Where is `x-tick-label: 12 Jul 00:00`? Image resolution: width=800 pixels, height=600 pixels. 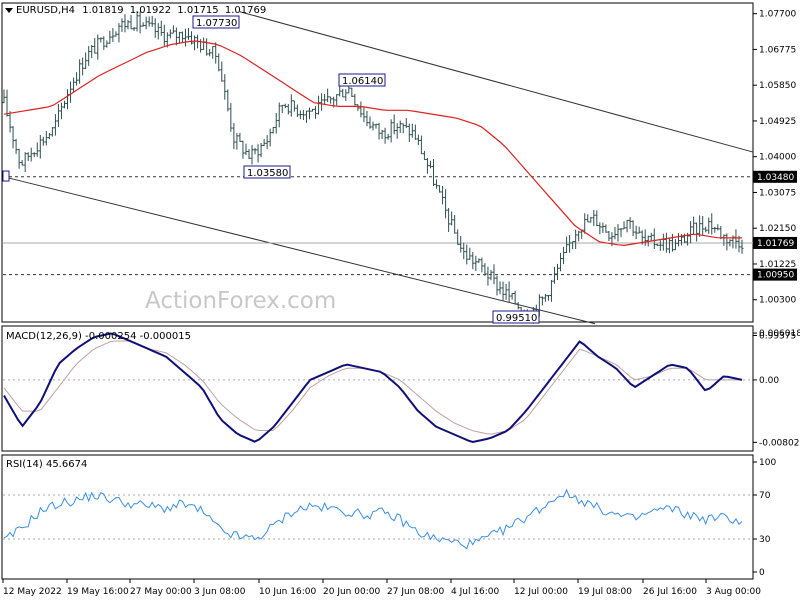 x-tick-label: 12 Jul 00:00 is located at coordinates (541, 592).